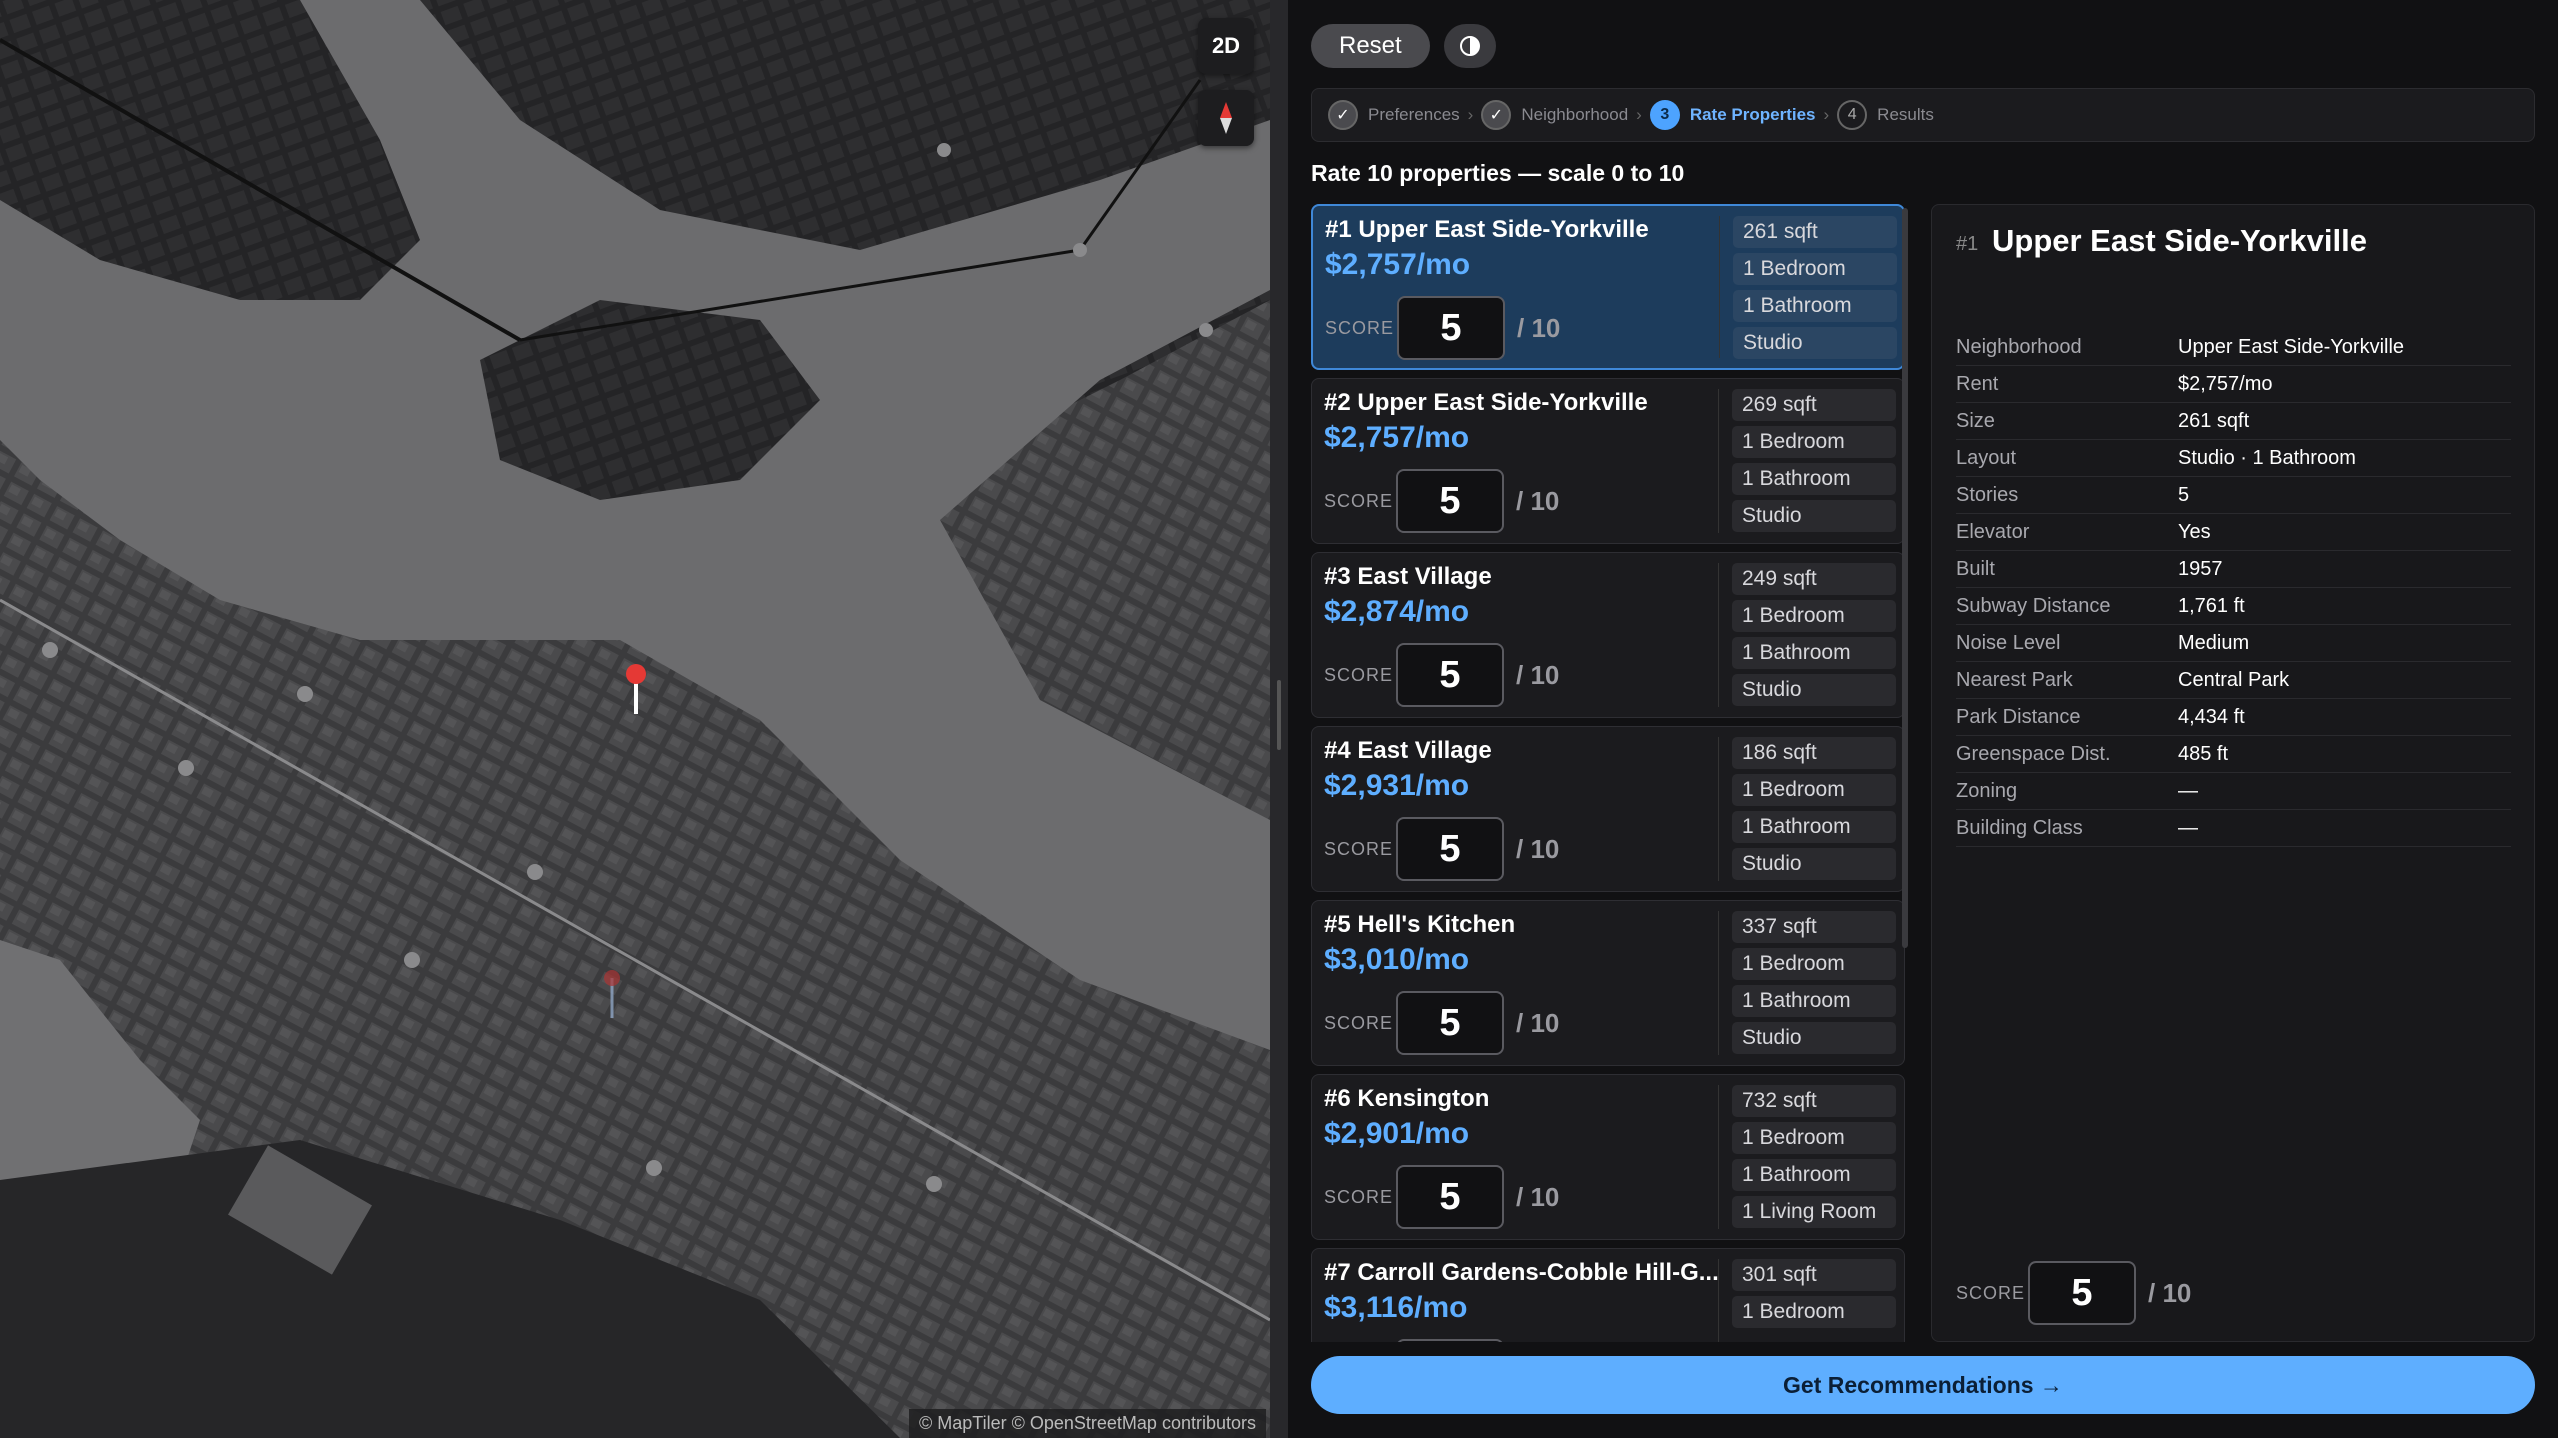  What do you see at coordinates (1469, 46) in the screenshot?
I see `theme-toggle-button` at bounding box center [1469, 46].